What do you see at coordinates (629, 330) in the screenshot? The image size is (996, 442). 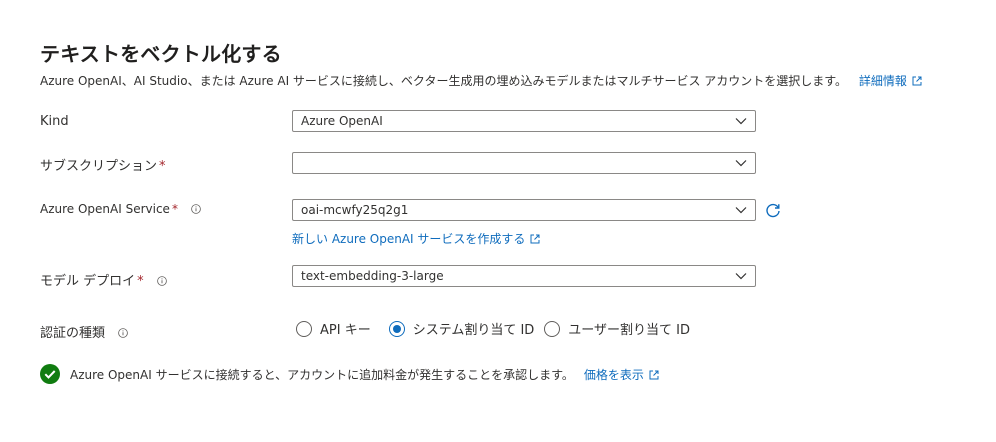 I see `radio-label: ユーザー割り当て ID` at bounding box center [629, 330].